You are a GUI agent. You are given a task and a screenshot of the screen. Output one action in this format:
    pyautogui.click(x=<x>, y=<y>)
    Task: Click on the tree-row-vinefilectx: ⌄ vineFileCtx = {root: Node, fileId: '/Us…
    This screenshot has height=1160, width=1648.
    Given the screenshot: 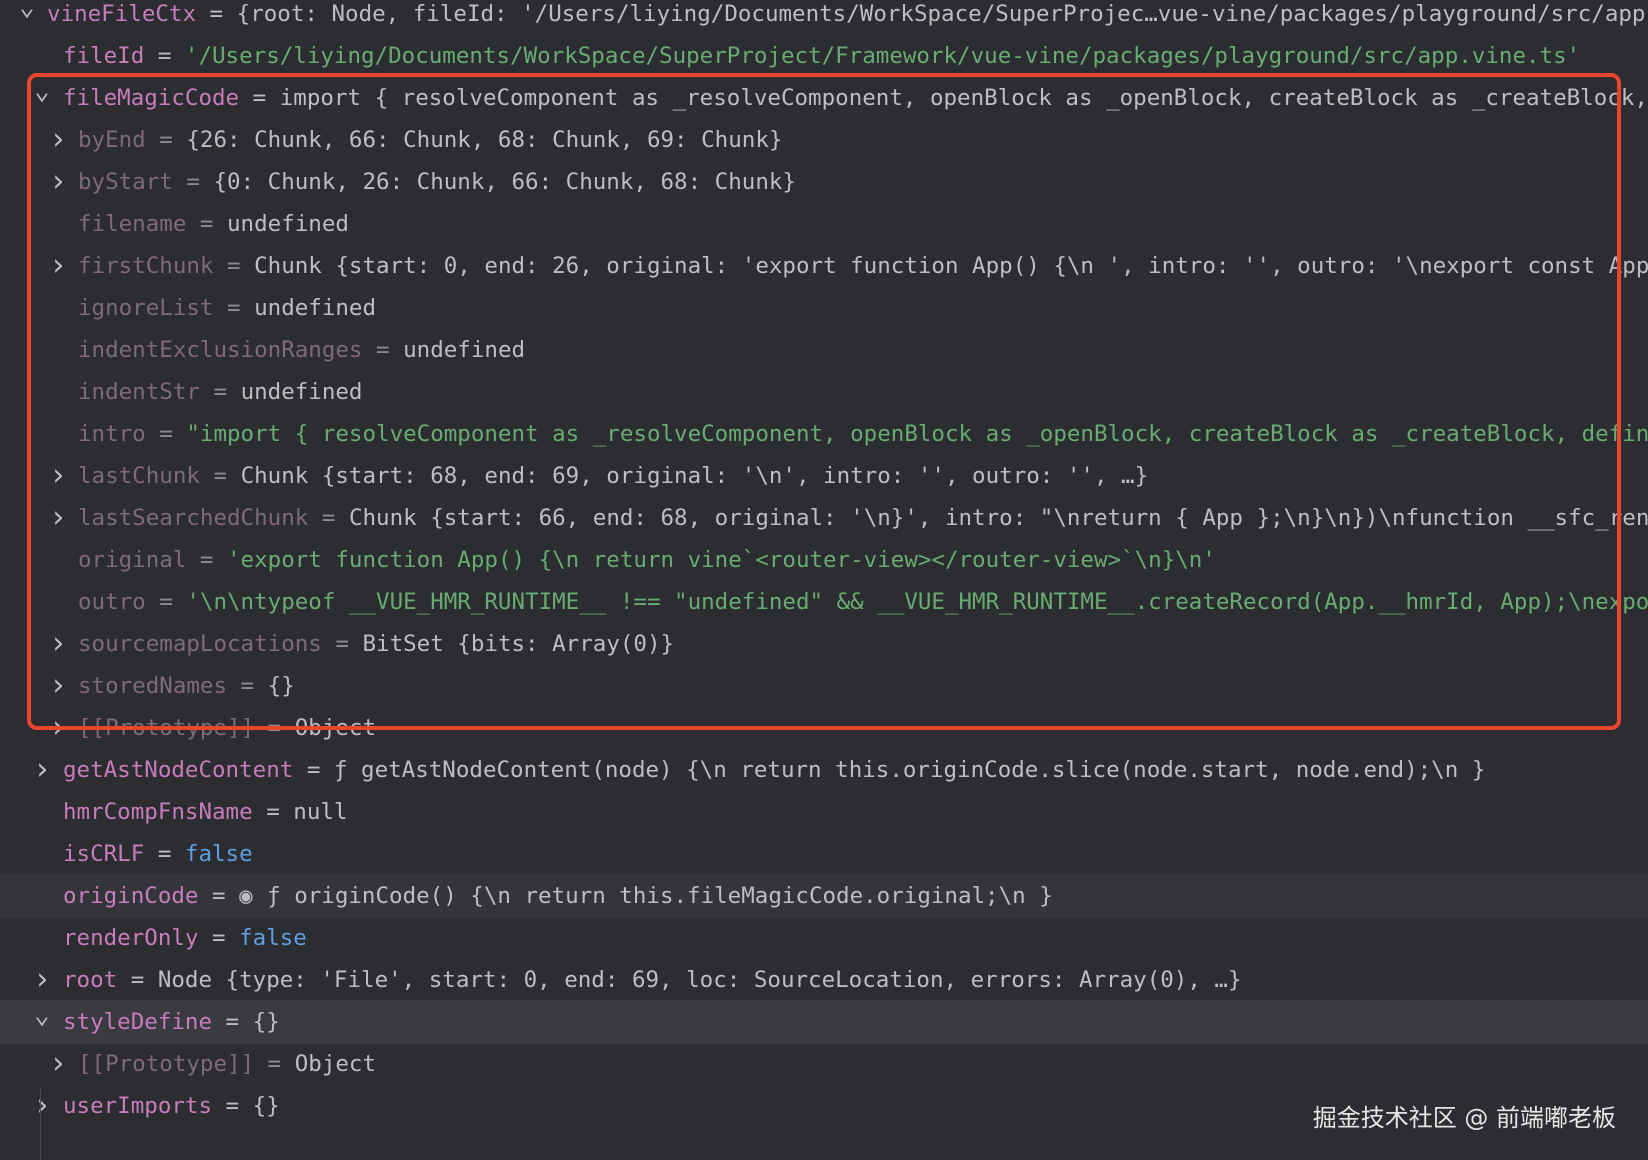 What is the action you would take?
    pyautogui.click(x=824, y=18)
    